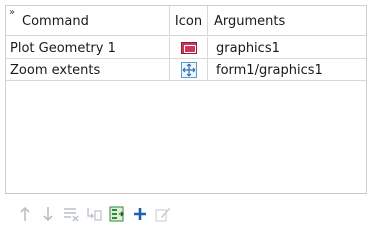 The width and height of the screenshot is (372, 242). I want to click on edit-button, so click(163, 214).